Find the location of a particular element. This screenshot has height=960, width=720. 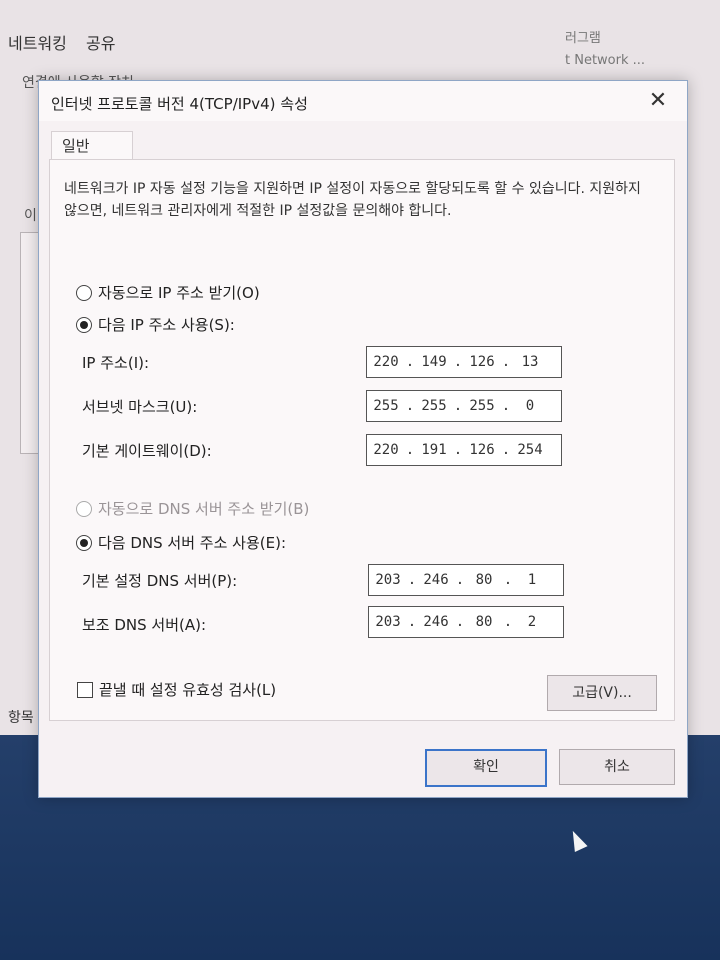

ip-octet-4: 13 is located at coordinates (530, 362).